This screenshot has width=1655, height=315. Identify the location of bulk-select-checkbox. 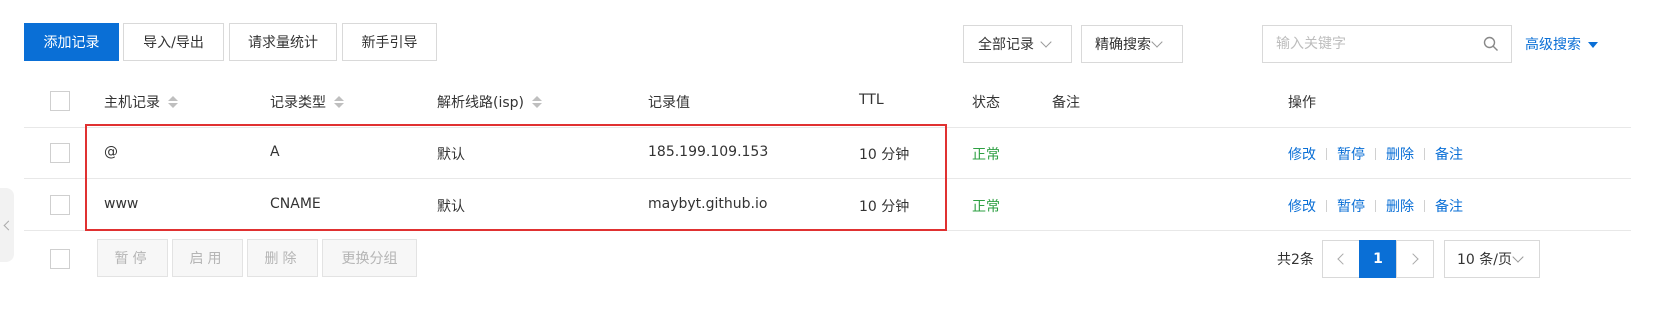
(60, 259).